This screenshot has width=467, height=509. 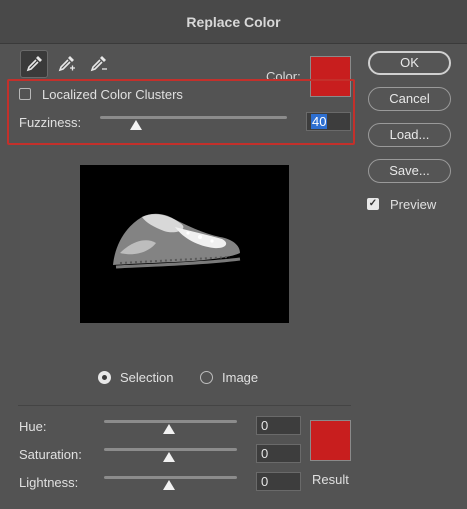 I want to click on hue-slider-track, so click(x=170, y=421).